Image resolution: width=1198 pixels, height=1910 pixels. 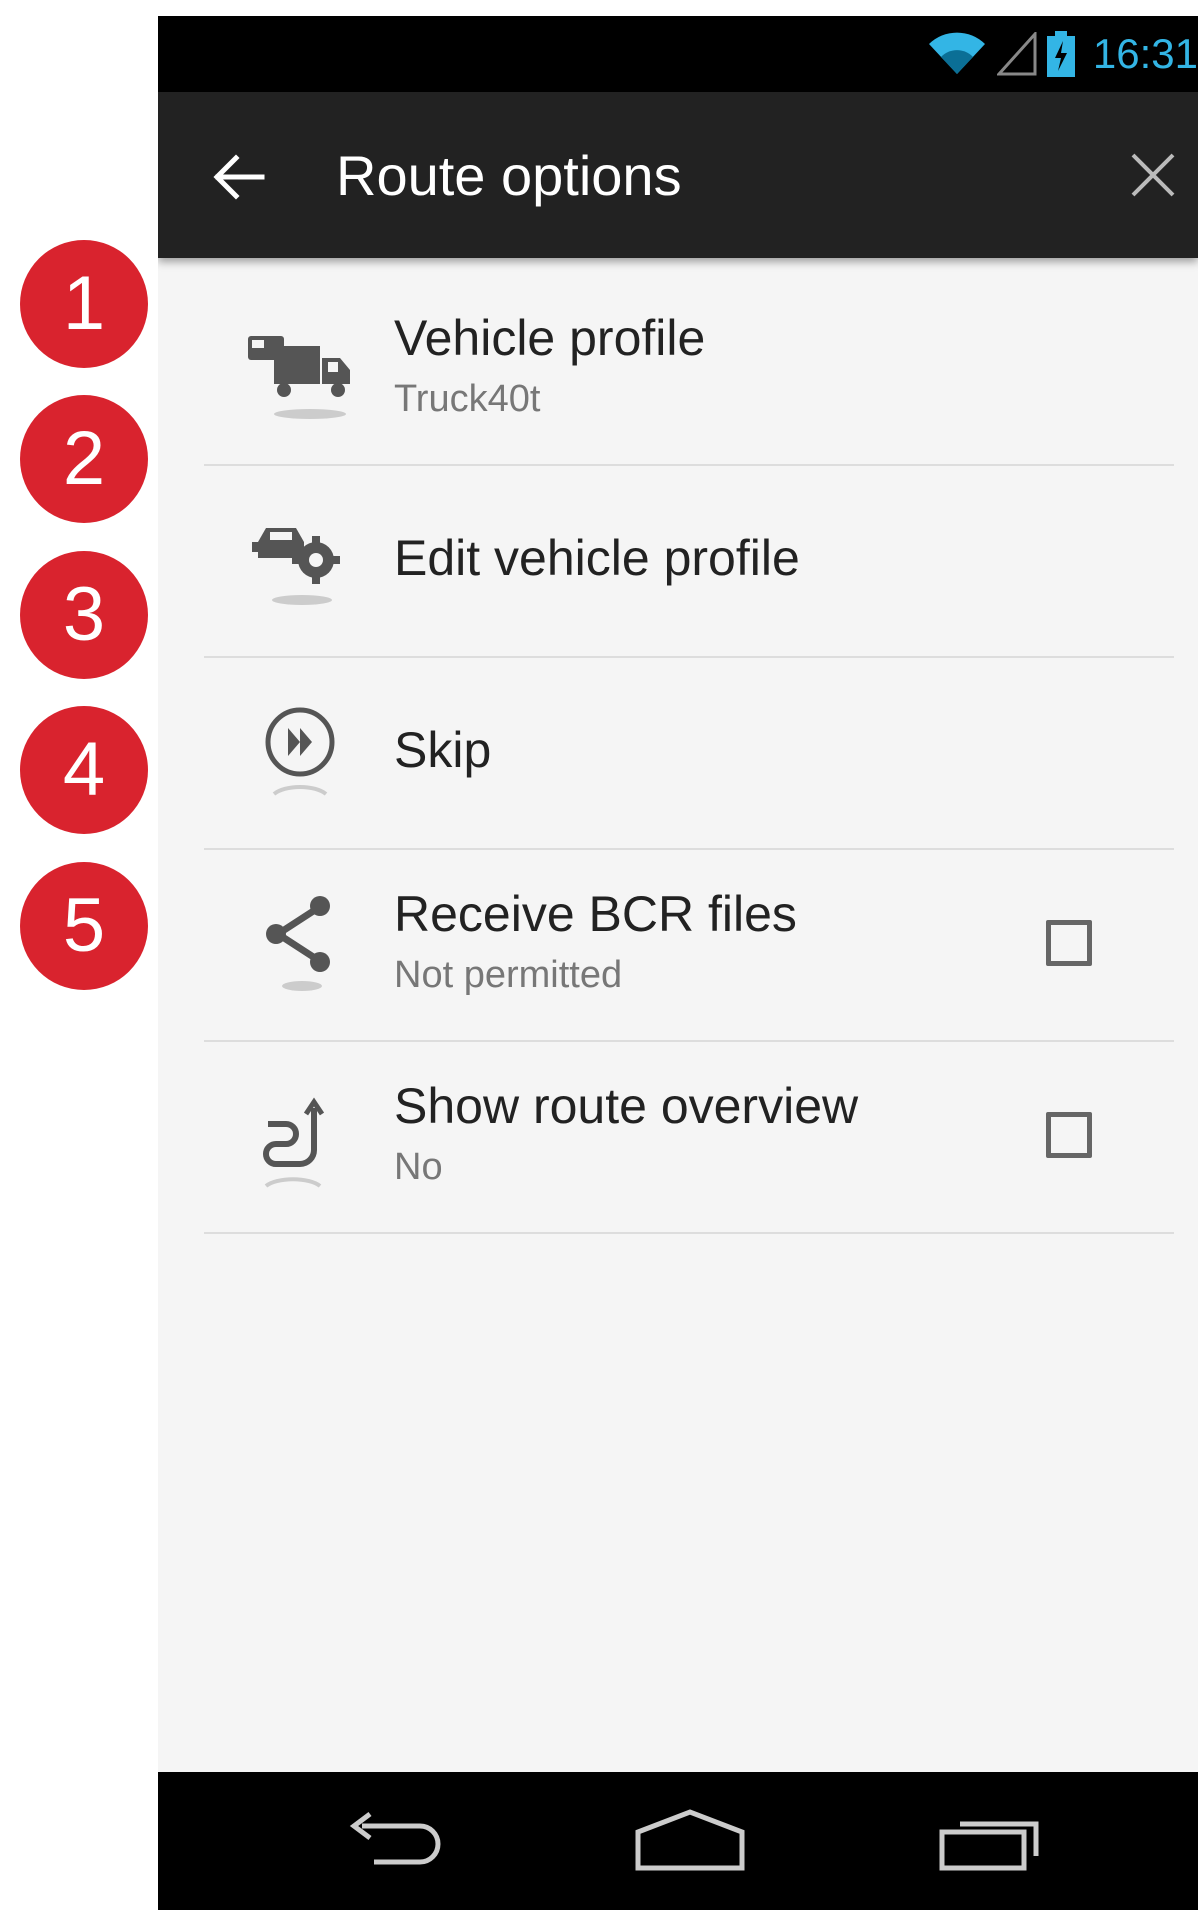 What do you see at coordinates (678, 54) in the screenshot?
I see `status-bar: 16:31` at bounding box center [678, 54].